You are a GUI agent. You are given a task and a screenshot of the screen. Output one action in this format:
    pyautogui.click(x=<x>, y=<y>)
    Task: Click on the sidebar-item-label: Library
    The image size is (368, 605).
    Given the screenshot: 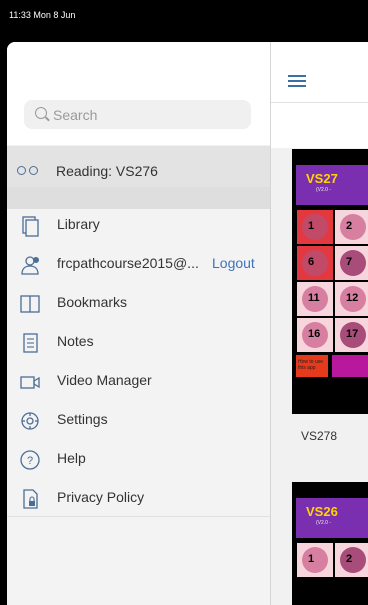 What is the action you would take?
    pyautogui.click(x=78, y=224)
    